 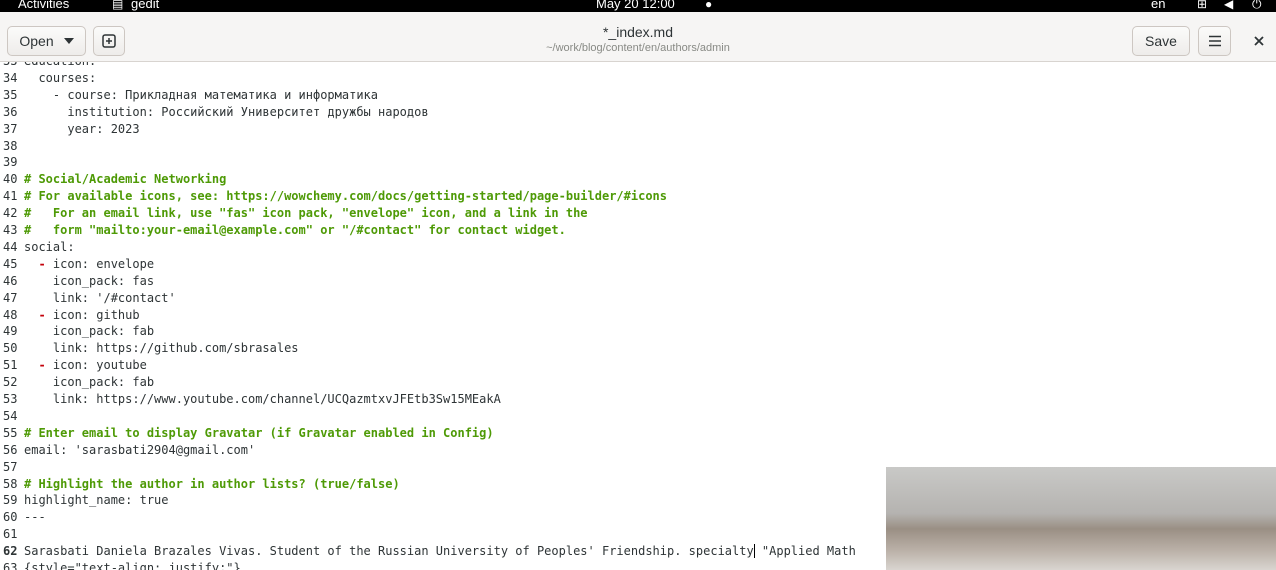 What do you see at coordinates (43, 6) in the screenshot?
I see `activities-button: Activities` at bounding box center [43, 6].